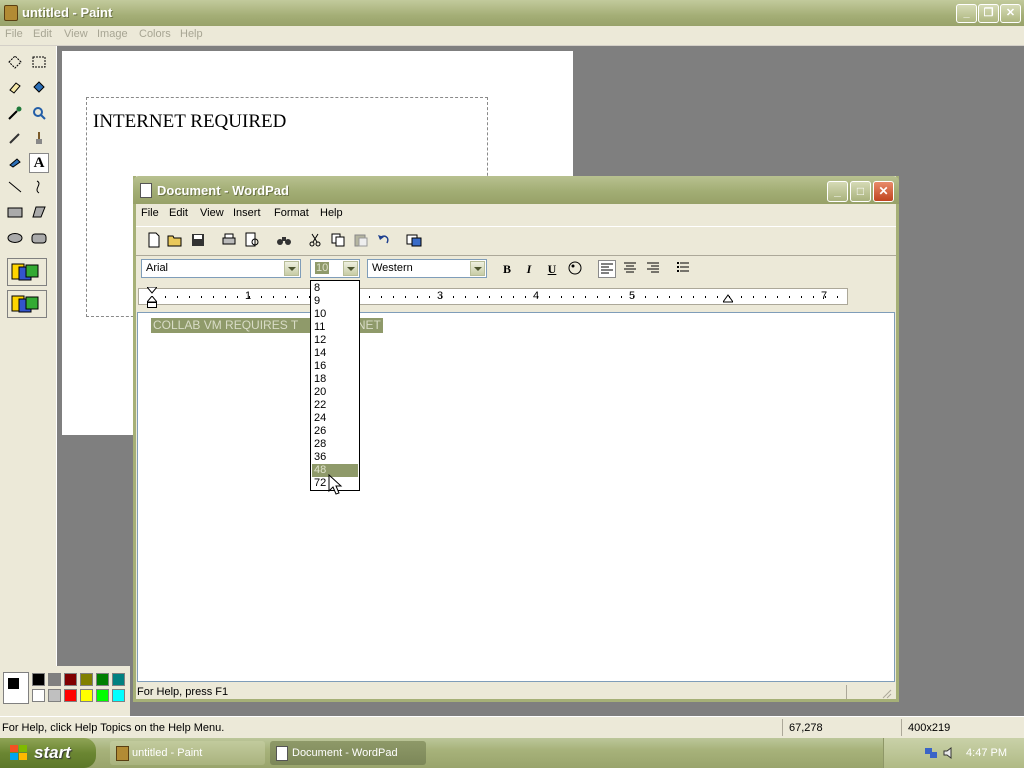 The height and width of the screenshot is (768, 1024). Describe the element at coordinates (507, 269) in the screenshot. I see `bold-button: B` at that location.